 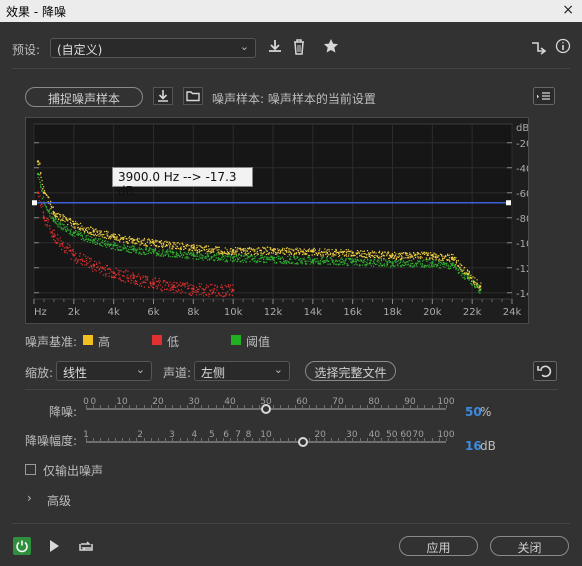 I want to click on scale-dropdown: 线性 ⌄, so click(x=104, y=371).